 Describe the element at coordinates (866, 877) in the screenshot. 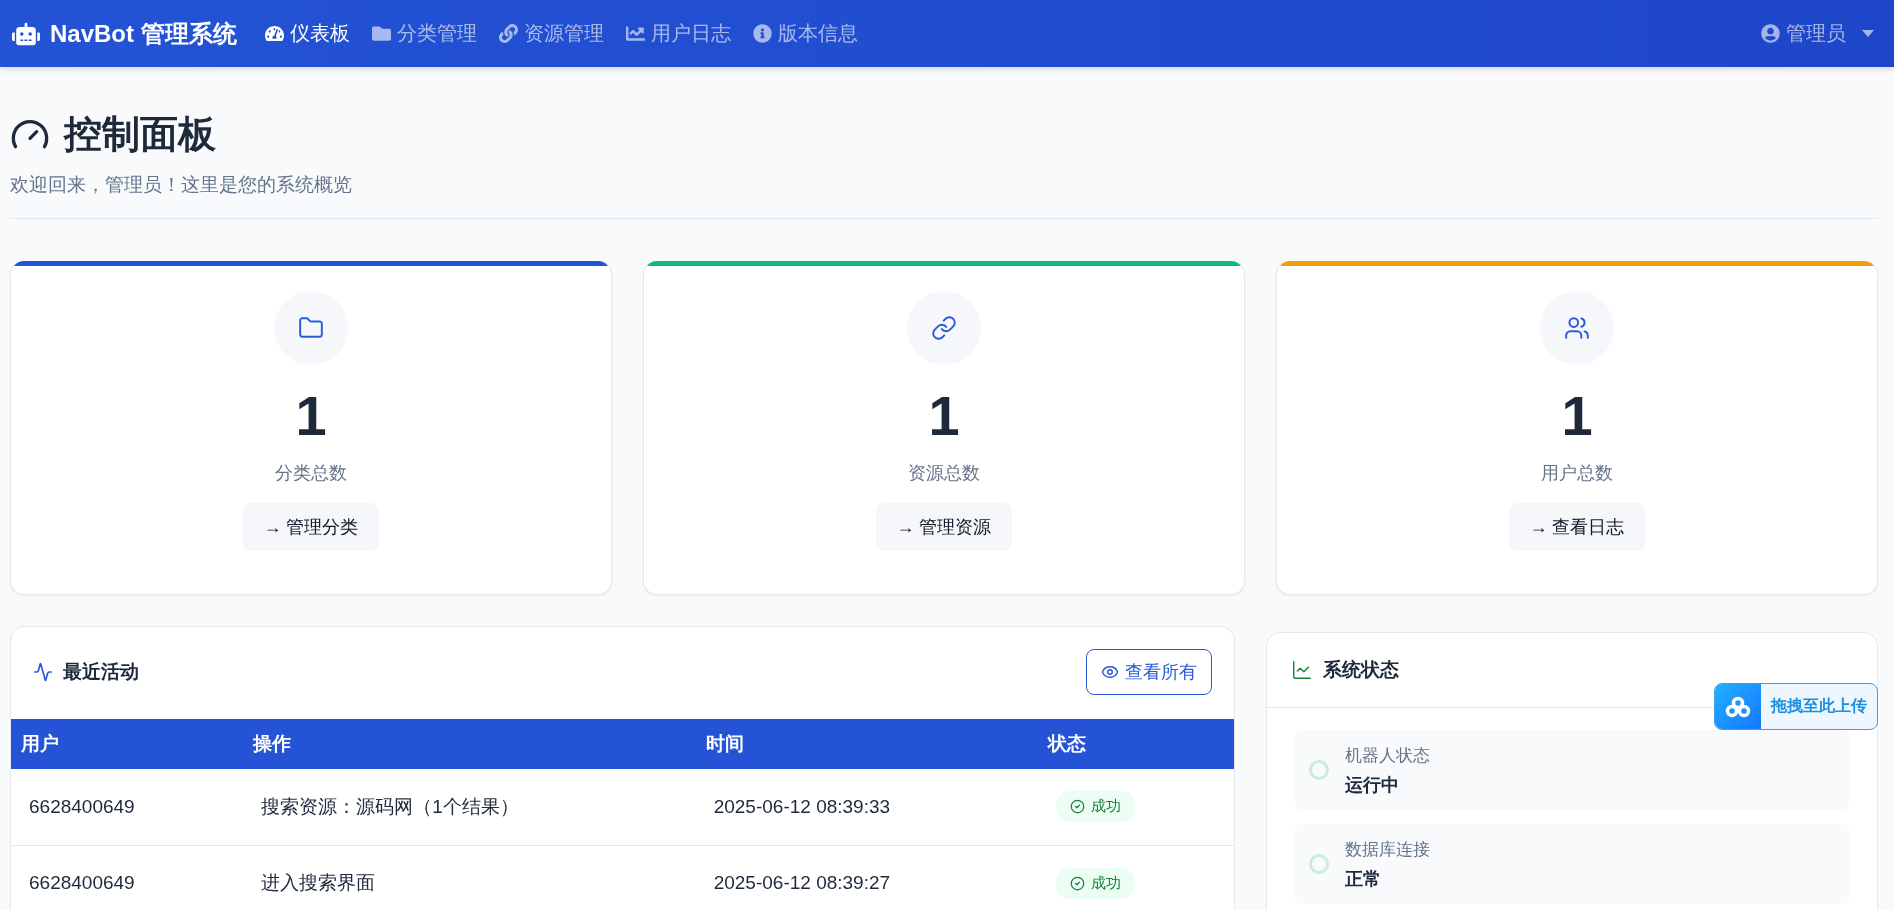

I see `table-cell: 2025-06-12 08:39:27` at that location.